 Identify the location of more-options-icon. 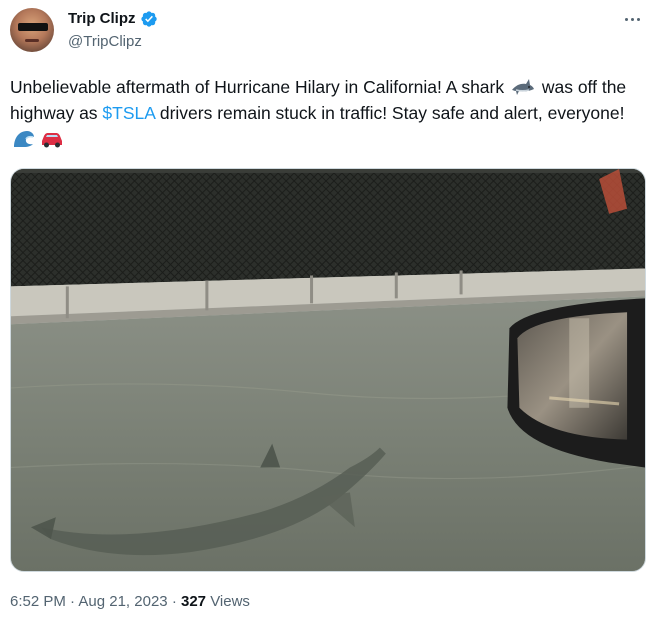
(632, 19).